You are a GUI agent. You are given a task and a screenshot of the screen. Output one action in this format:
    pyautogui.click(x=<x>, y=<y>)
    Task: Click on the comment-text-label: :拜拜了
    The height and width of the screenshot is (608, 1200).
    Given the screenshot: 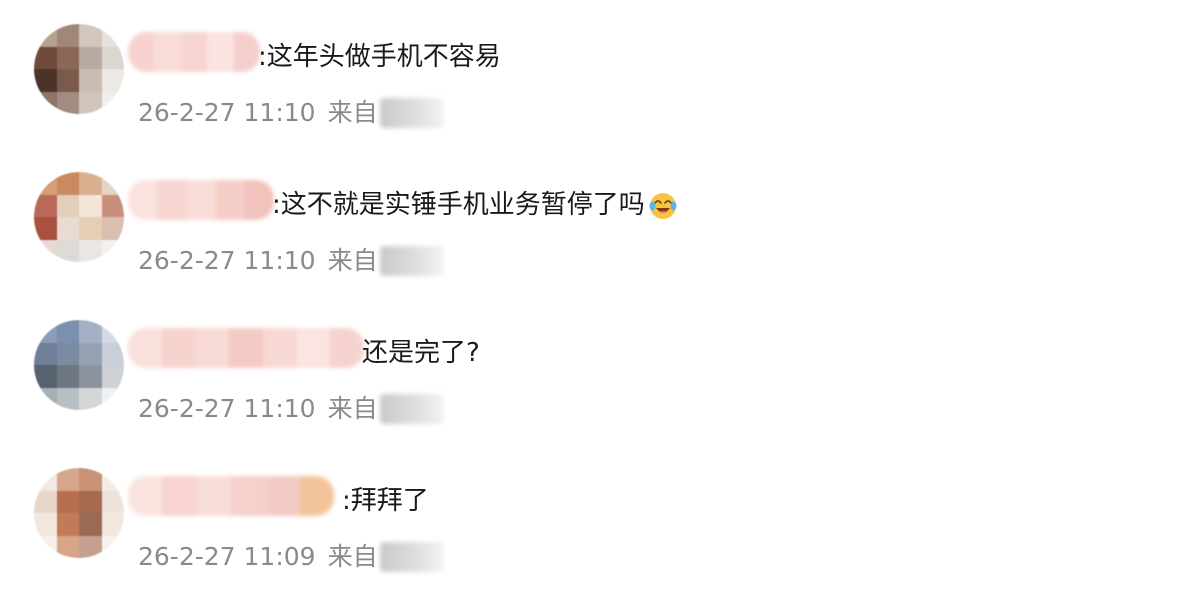 What is the action you would take?
    pyautogui.click(x=385, y=501)
    